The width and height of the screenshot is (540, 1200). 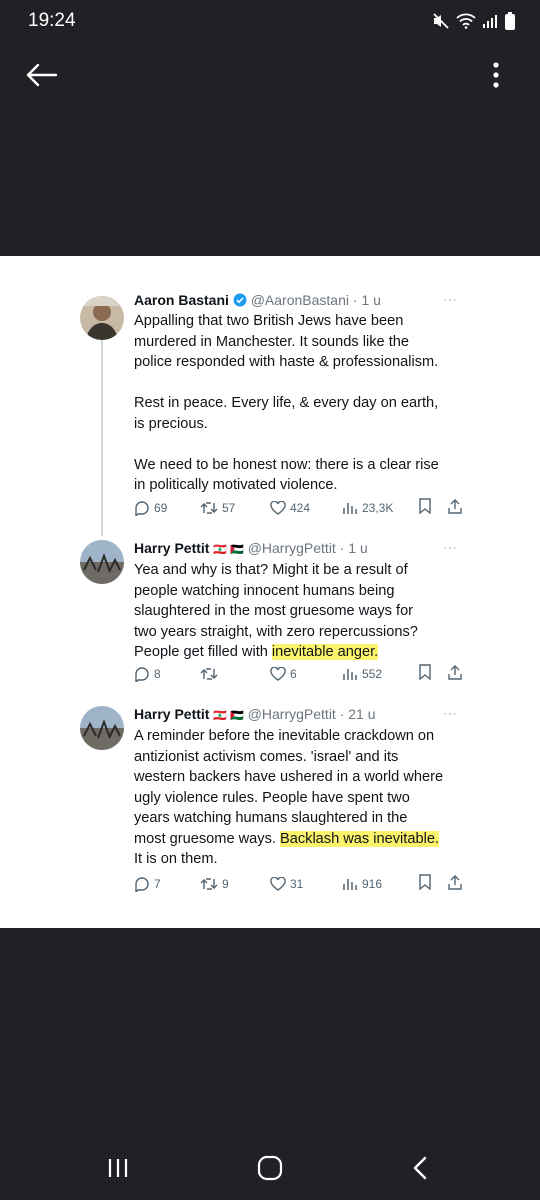 I want to click on tweet-header: Aaron Bastani @AaronBastani · 1 u, so click(x=257, y=301).